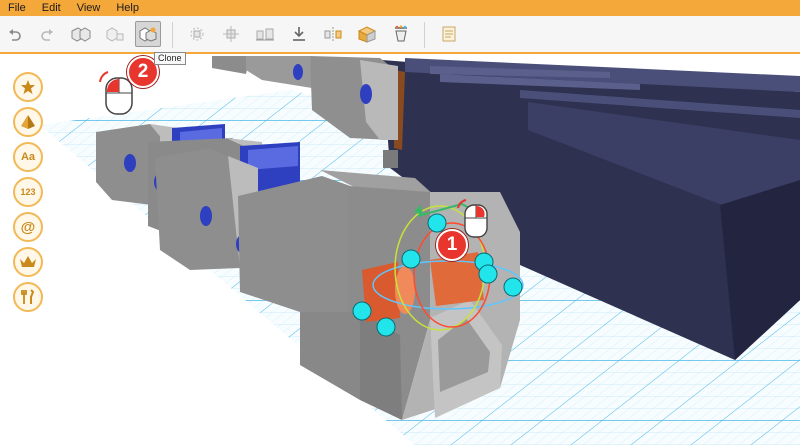  What do you see at coordinates (89, 8) in the screenshot?
I see `menu-view: View` at bounding box center [89, 8].